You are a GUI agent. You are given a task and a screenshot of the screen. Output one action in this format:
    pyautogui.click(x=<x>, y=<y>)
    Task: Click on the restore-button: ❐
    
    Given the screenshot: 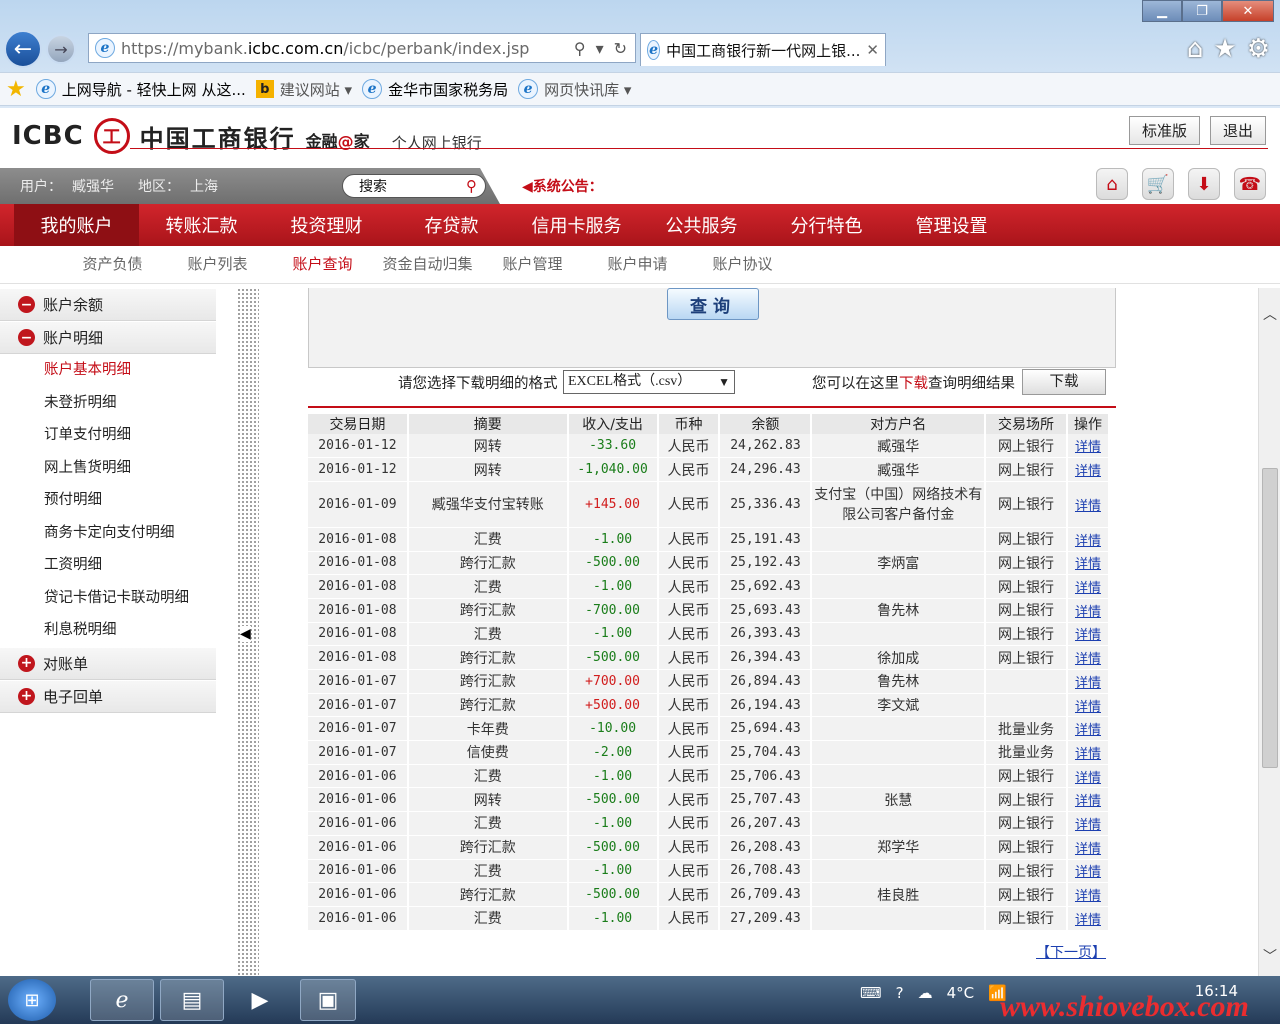 What is the action you would take?
    pyautogui.click(x=1202, y=11)
    